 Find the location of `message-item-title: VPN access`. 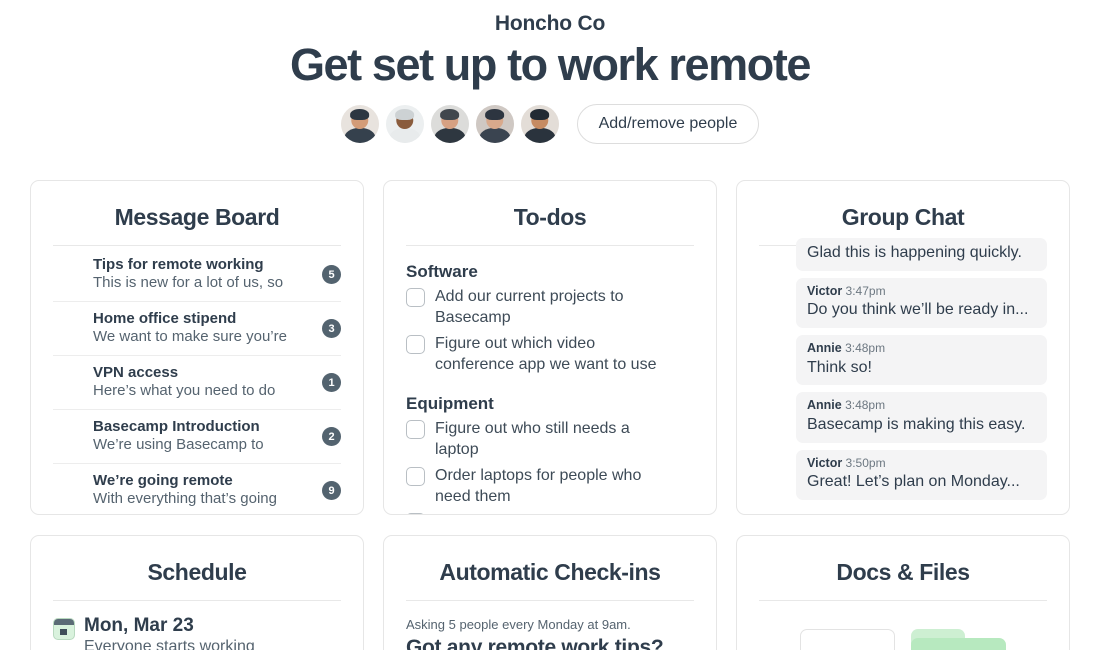

message-item-title: VPN access is located at coordinates (136, 373).